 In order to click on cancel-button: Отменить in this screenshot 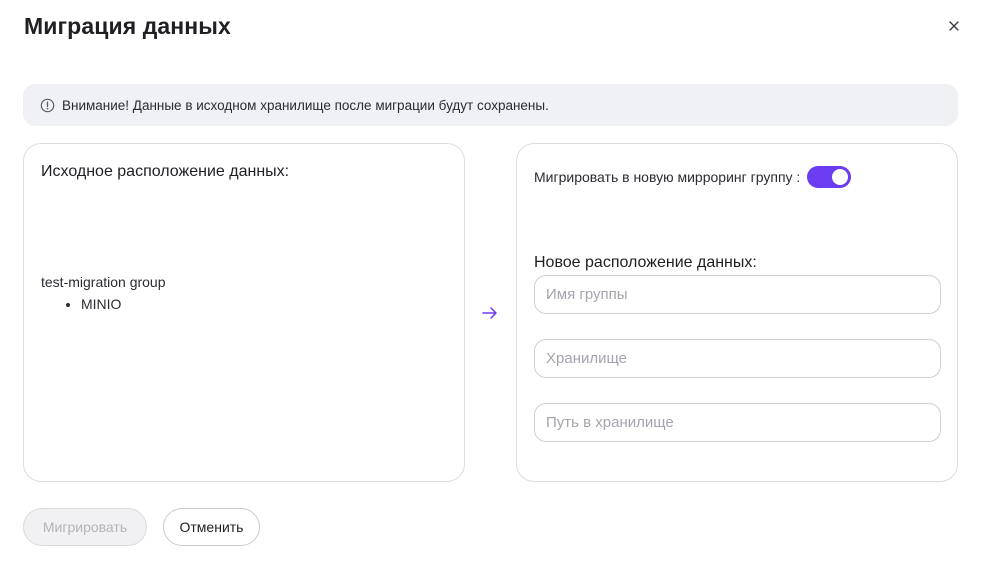, I will do `click(211, 527)`.